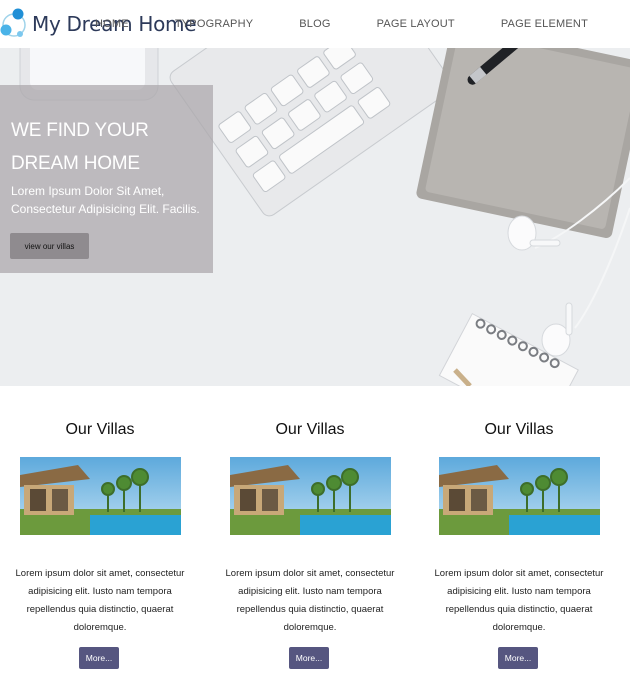 The height and width of the screenshot is (700, 640). I want to click on nav-home: HOME, so click(112, 24).